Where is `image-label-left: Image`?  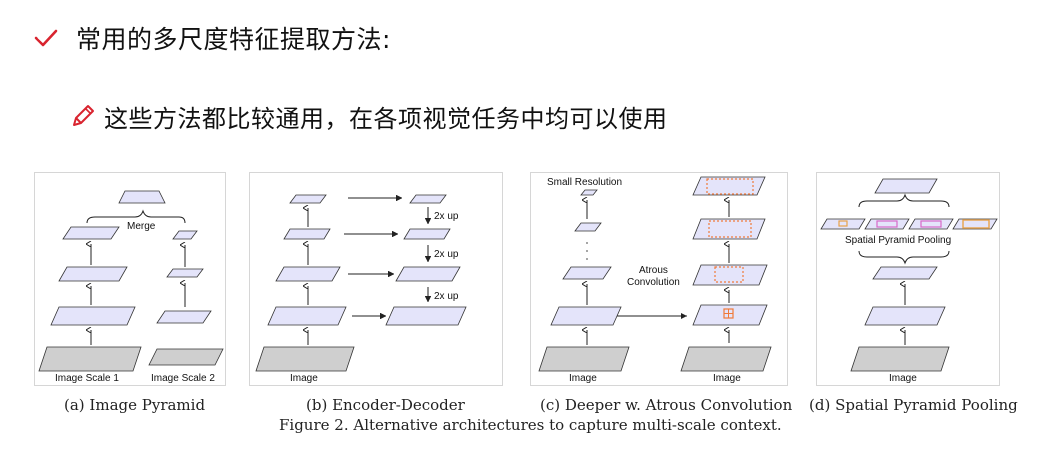 image-label-left: Image is located at coordinates (583, 378).